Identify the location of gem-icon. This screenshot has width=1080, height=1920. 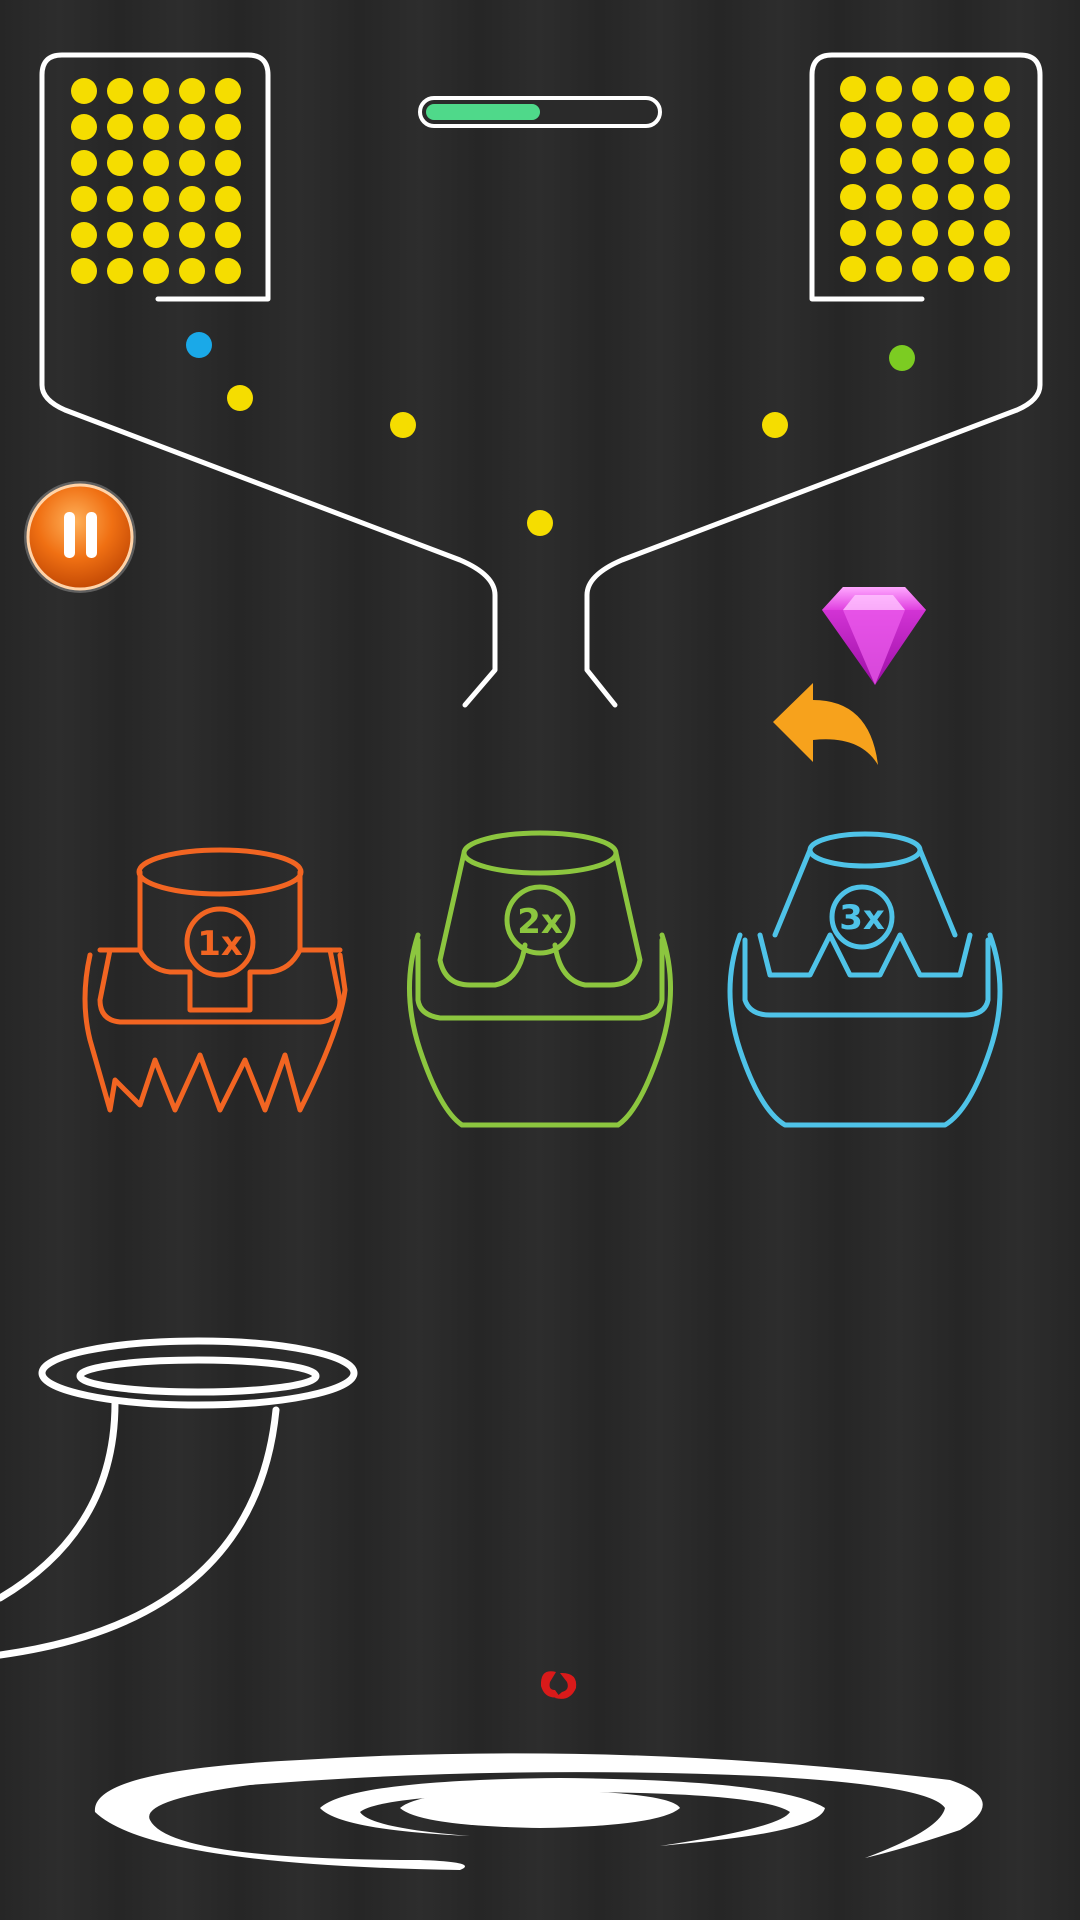
(874, 636).